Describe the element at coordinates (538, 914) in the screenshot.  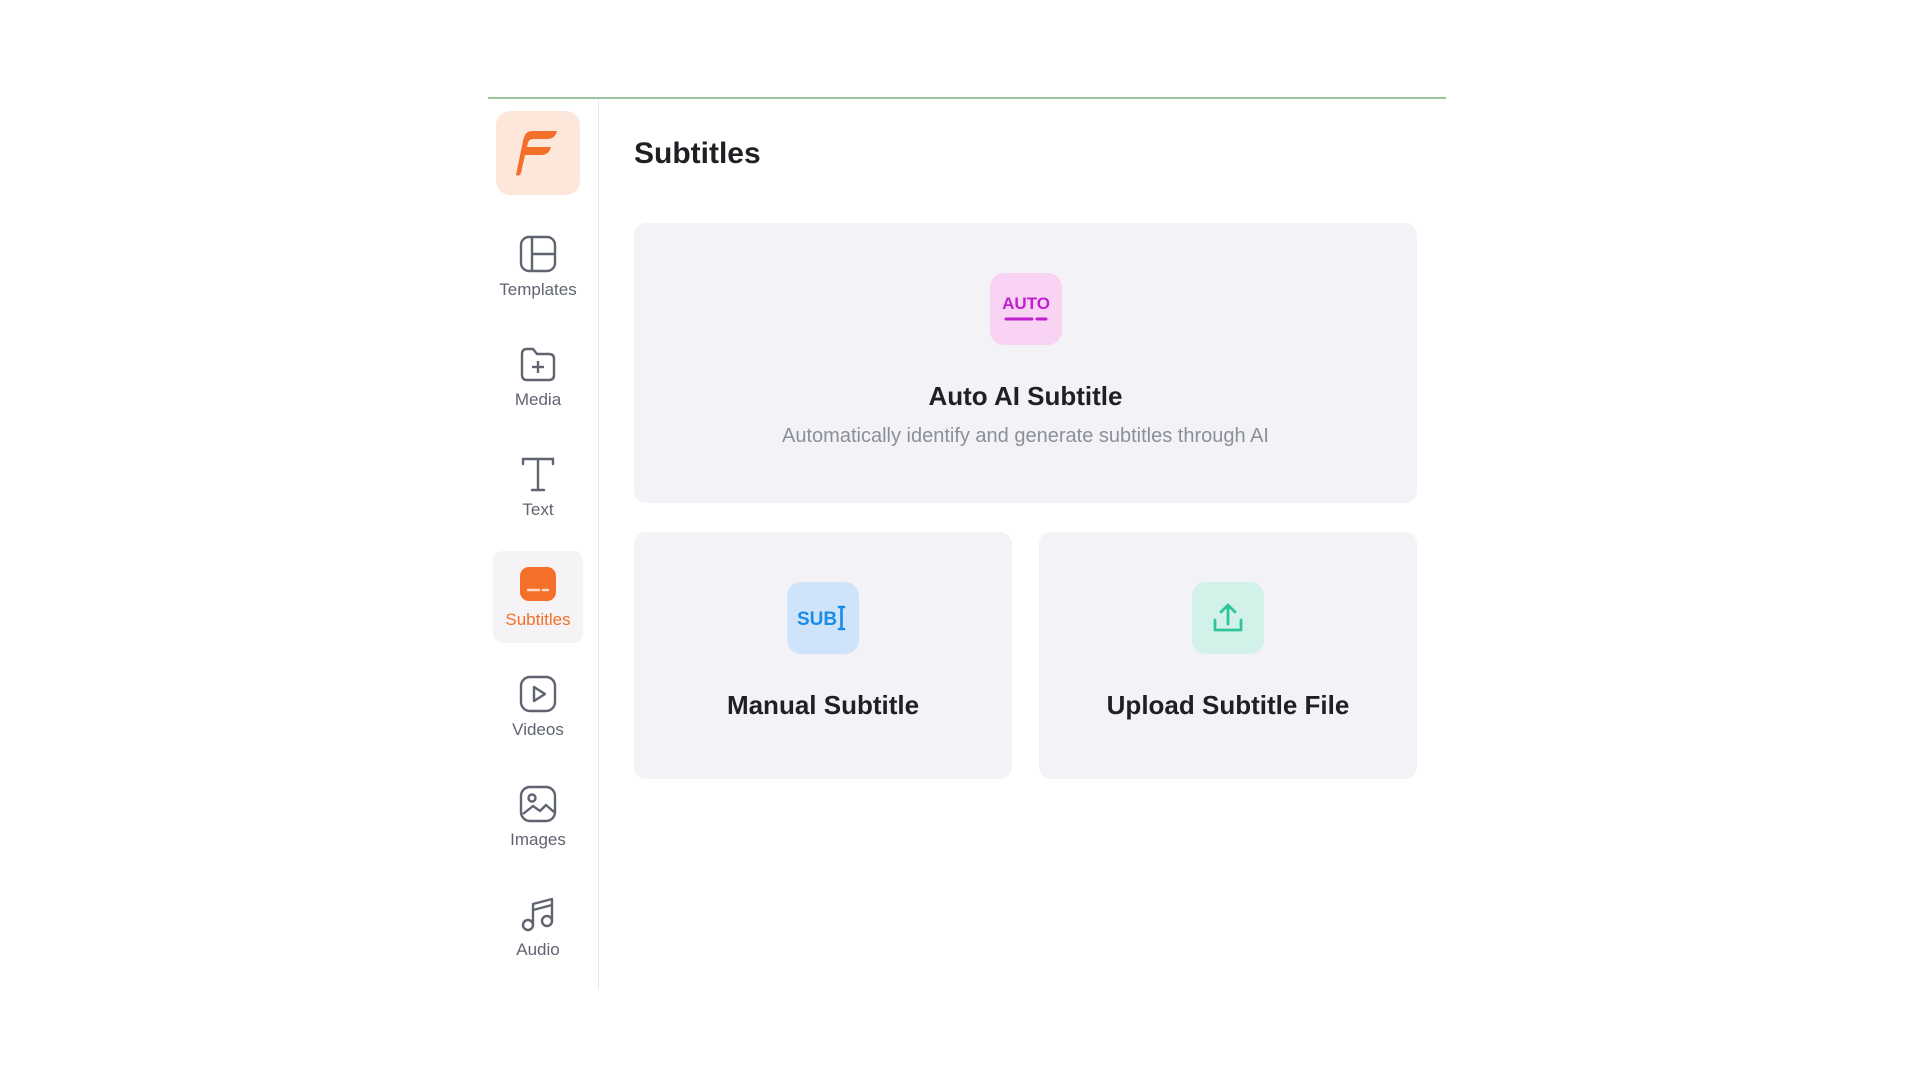
I see `music-note-icon` at that location.